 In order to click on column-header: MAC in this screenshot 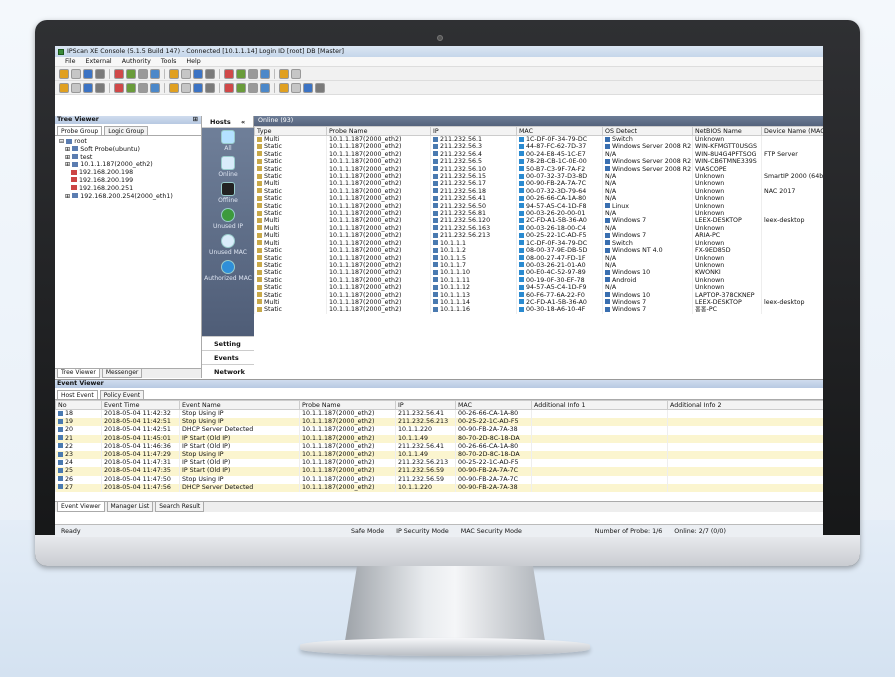, I will do `click(493, 405)`.